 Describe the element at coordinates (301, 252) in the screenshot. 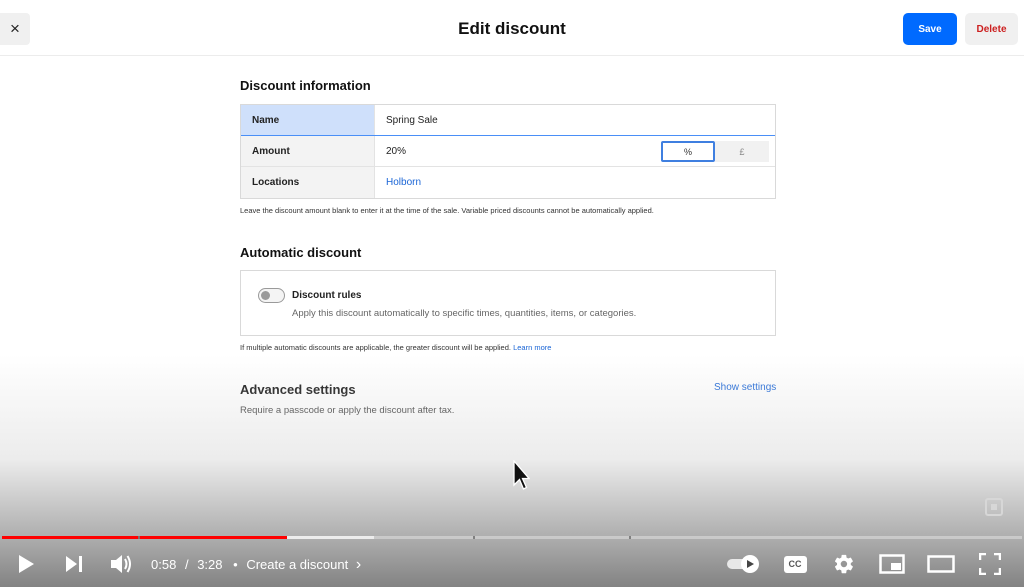

I see `automatic-discount-heading: Automatic discount` at that location.